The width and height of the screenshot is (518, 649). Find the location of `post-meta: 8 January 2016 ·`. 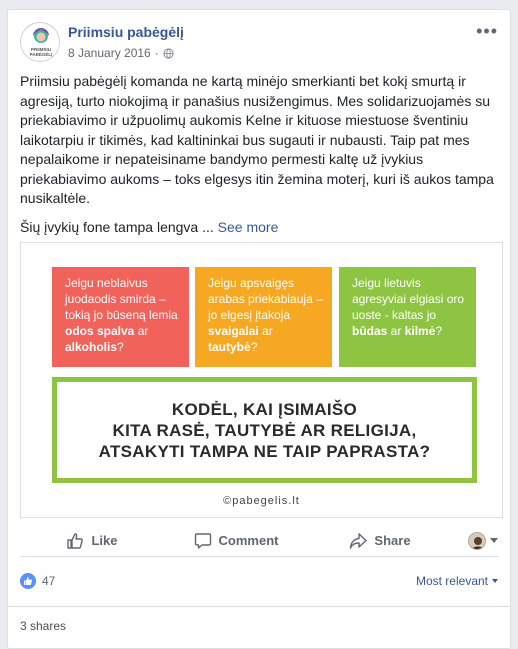

post-meta: 8 January 2016 · is located at coordinates (121, 53).